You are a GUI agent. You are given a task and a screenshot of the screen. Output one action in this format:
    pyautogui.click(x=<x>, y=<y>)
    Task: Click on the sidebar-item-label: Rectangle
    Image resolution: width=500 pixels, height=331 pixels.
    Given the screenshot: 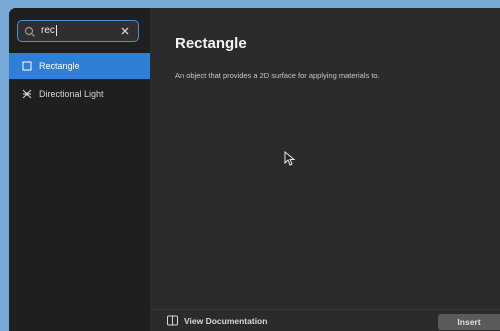 What is the action you would take?
    pyautogui.click(x=59, y=66)
    